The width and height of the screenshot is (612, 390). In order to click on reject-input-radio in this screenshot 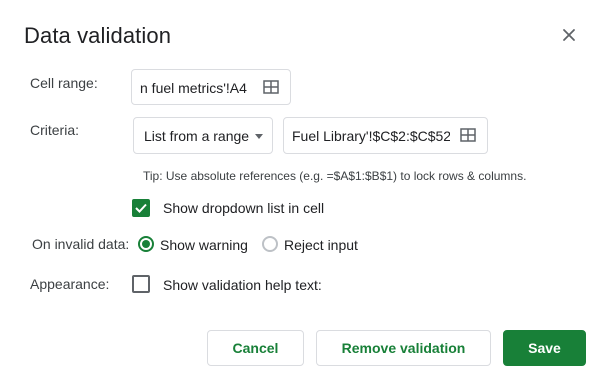, I will do `click(270, 244)`.